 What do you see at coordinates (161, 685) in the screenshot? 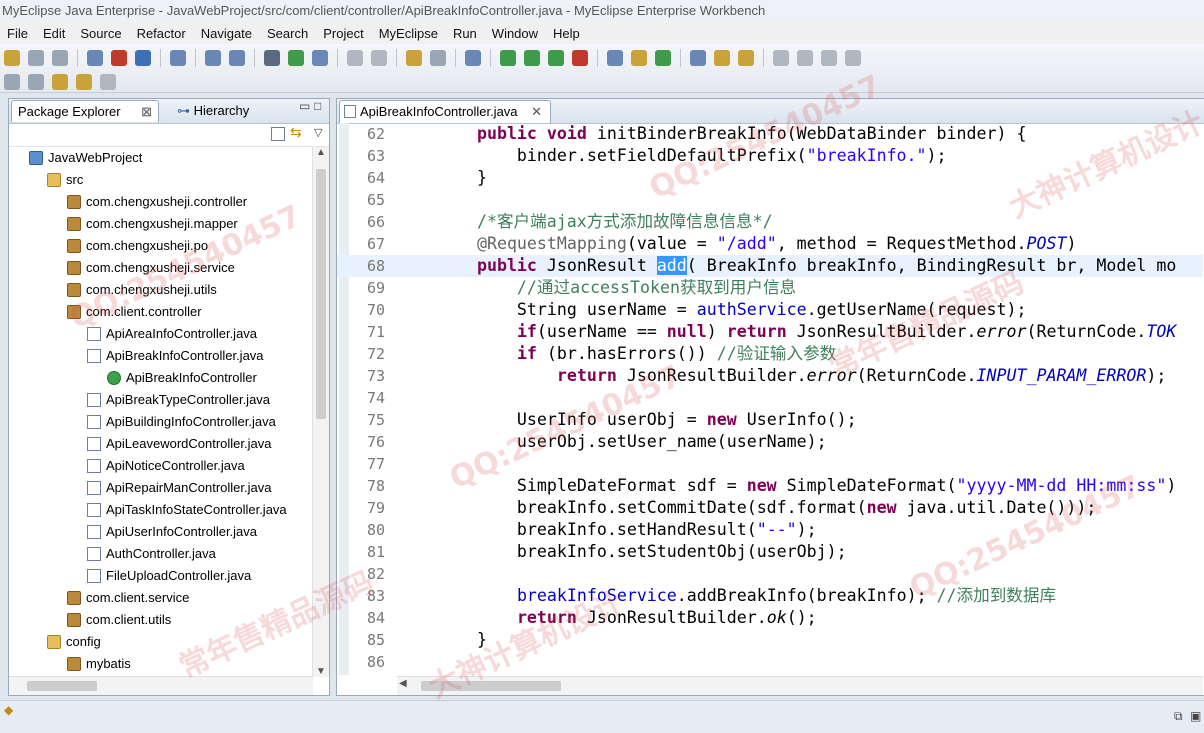
I see `tree-horizontal-scrollbar` at bounding box center [161, 685].